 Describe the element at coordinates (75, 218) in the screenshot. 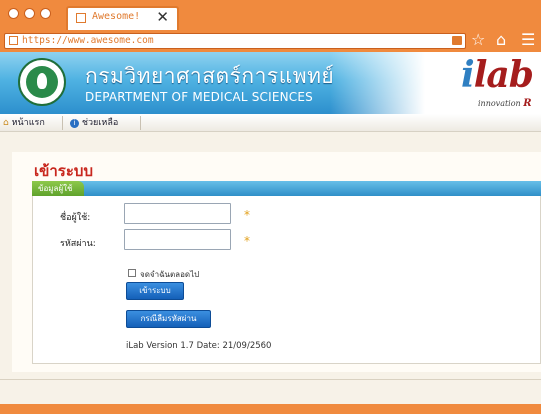

I see `username-label: ชื่อผู้ใช้:` at that location.